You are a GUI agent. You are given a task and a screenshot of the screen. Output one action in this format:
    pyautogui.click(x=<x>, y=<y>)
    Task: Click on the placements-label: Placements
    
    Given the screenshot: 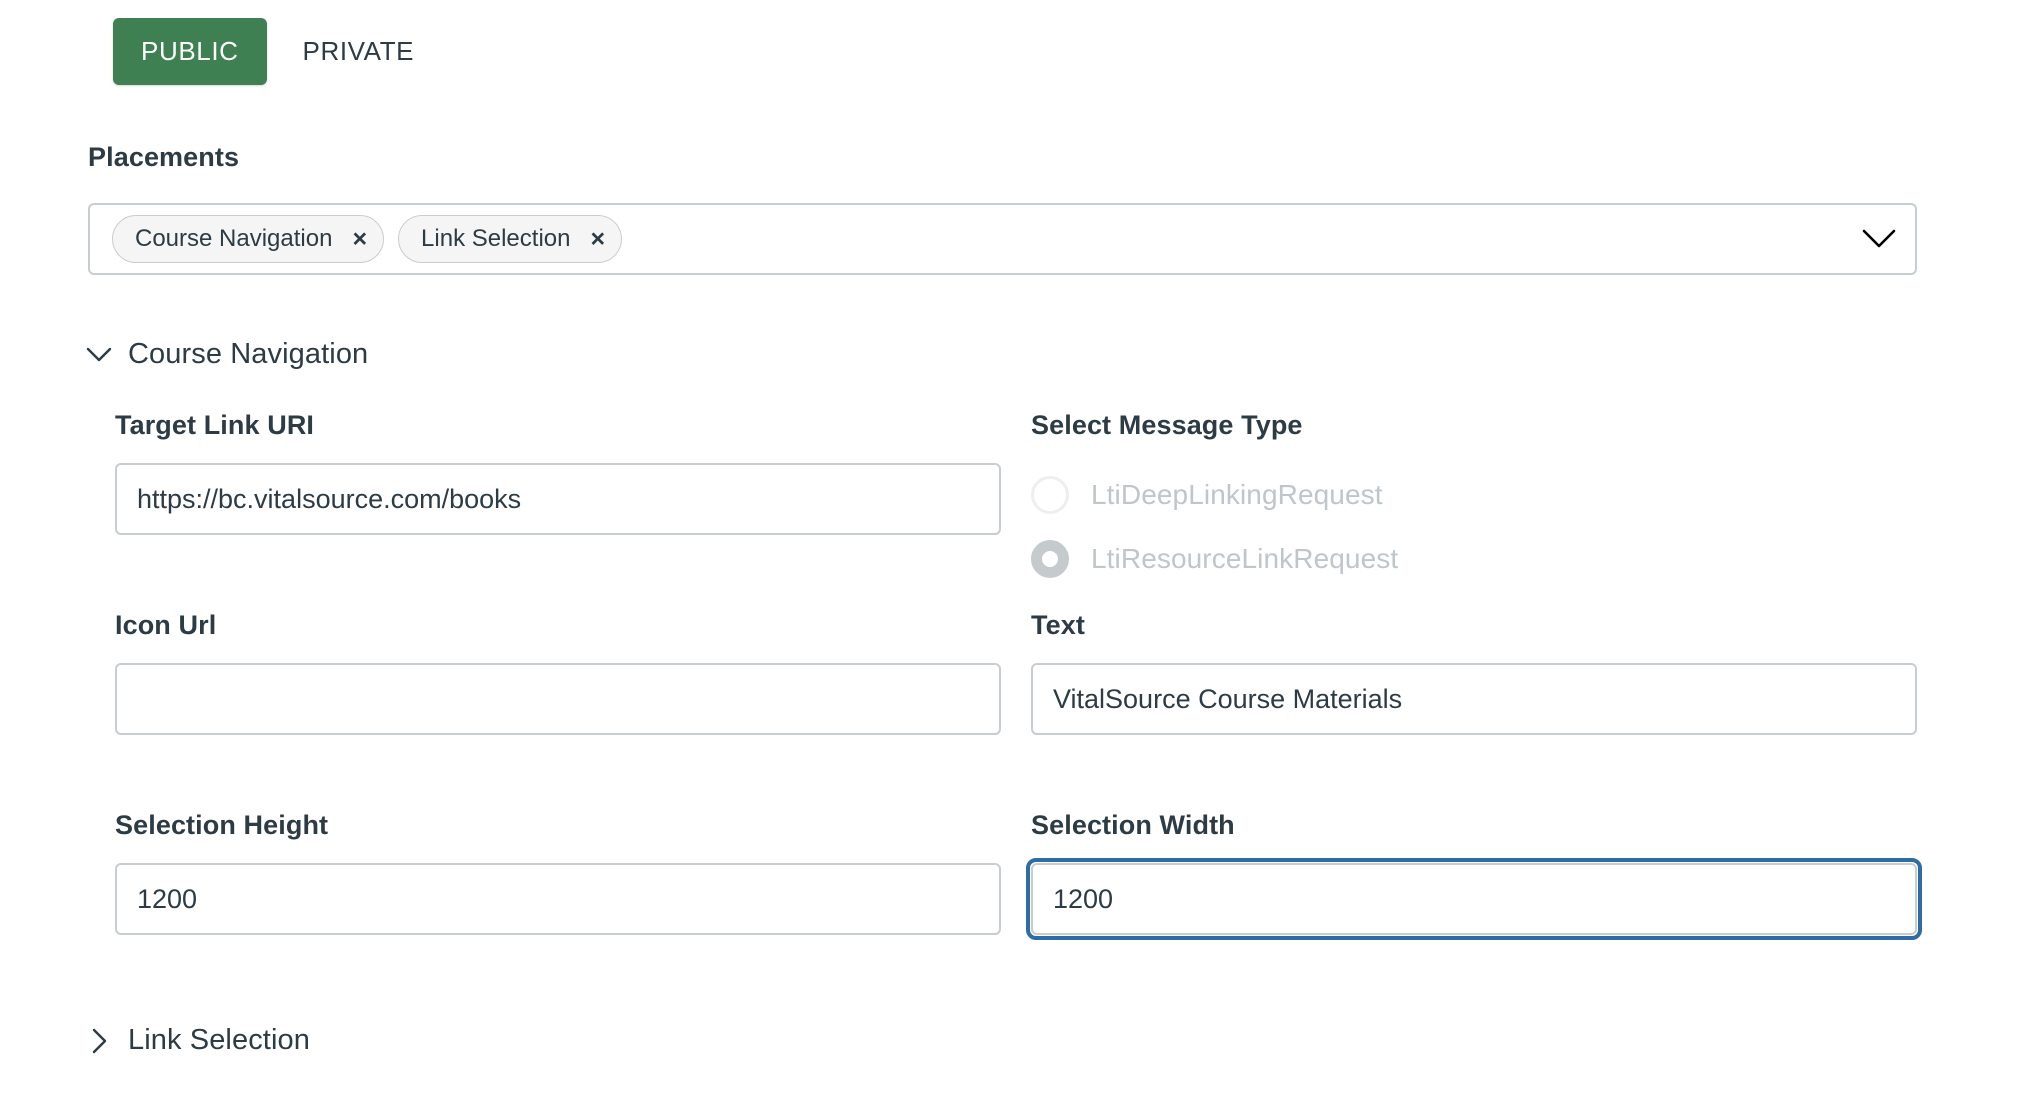 What is the action you would take?
    pyautogui.click(x=164, y=157)
    